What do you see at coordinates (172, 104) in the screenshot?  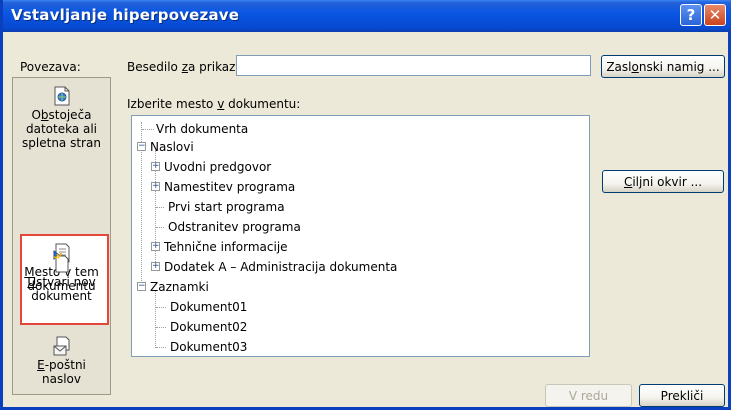 I see `select-place-label-part: Izberite mesto` at bounding box center [172, 104].